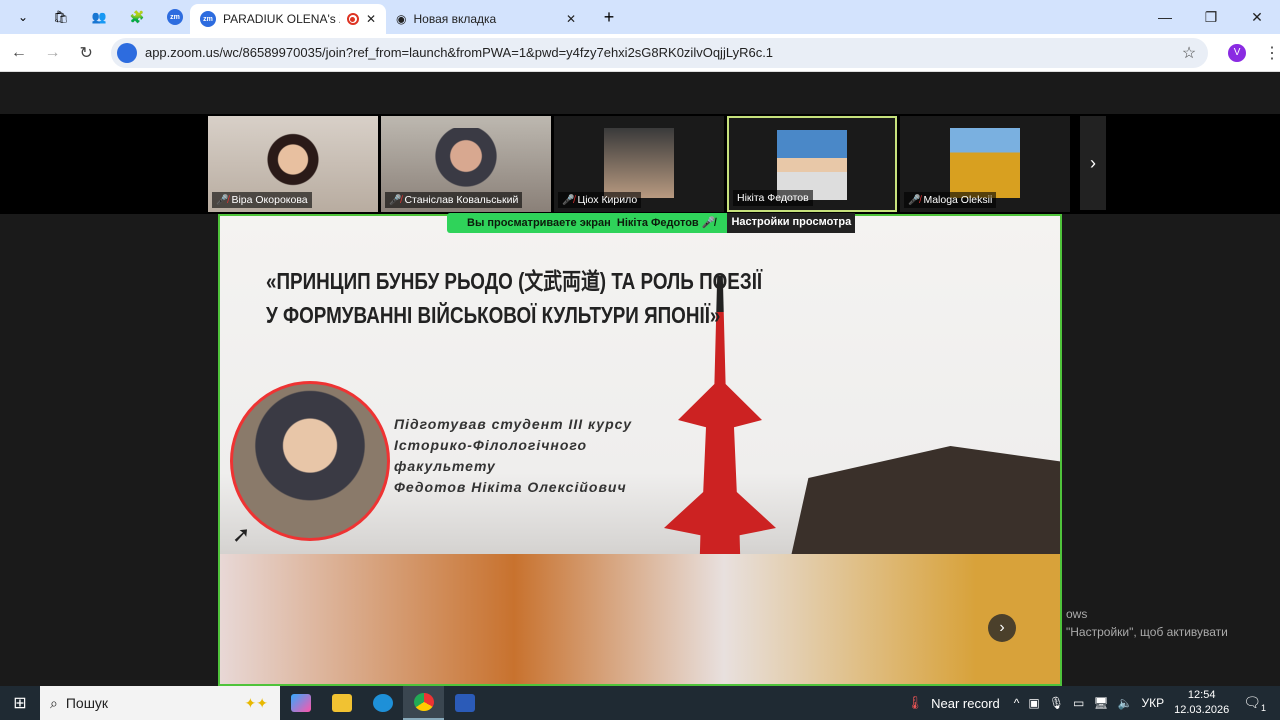 This screenshot has width=1280, height=720. What do you see at coordinates (1093, 163) in the screenshot?
I see `next-participants-button: ›` at bounding box center [1093, 163].